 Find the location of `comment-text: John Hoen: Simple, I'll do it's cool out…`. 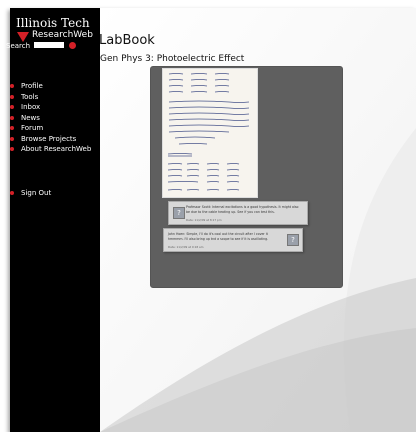

comment-text: John Hoen: Simple, I'll do it's cool out… is located at coordinates (218, 236).